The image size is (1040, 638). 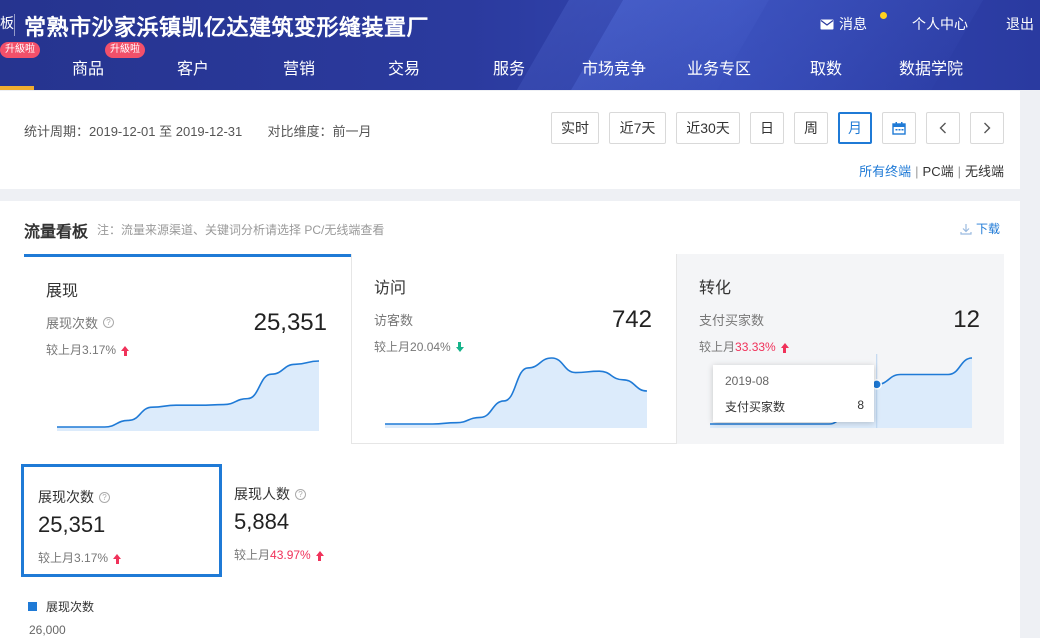 What do you see at coordinates (514, 349) in the screenshot?
I see `metric-card-visits: 访问 访客数 742 较上月 20.04%` at bounding box center [514, 349].